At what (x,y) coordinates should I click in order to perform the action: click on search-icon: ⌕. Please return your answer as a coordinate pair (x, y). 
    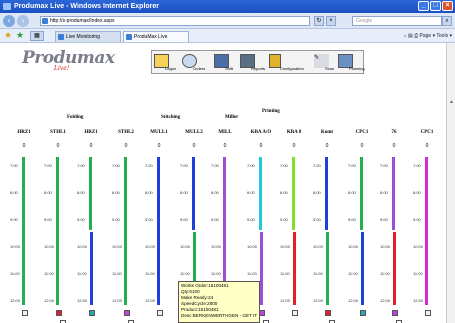
    Looking at the image, I should click on (447, 21).